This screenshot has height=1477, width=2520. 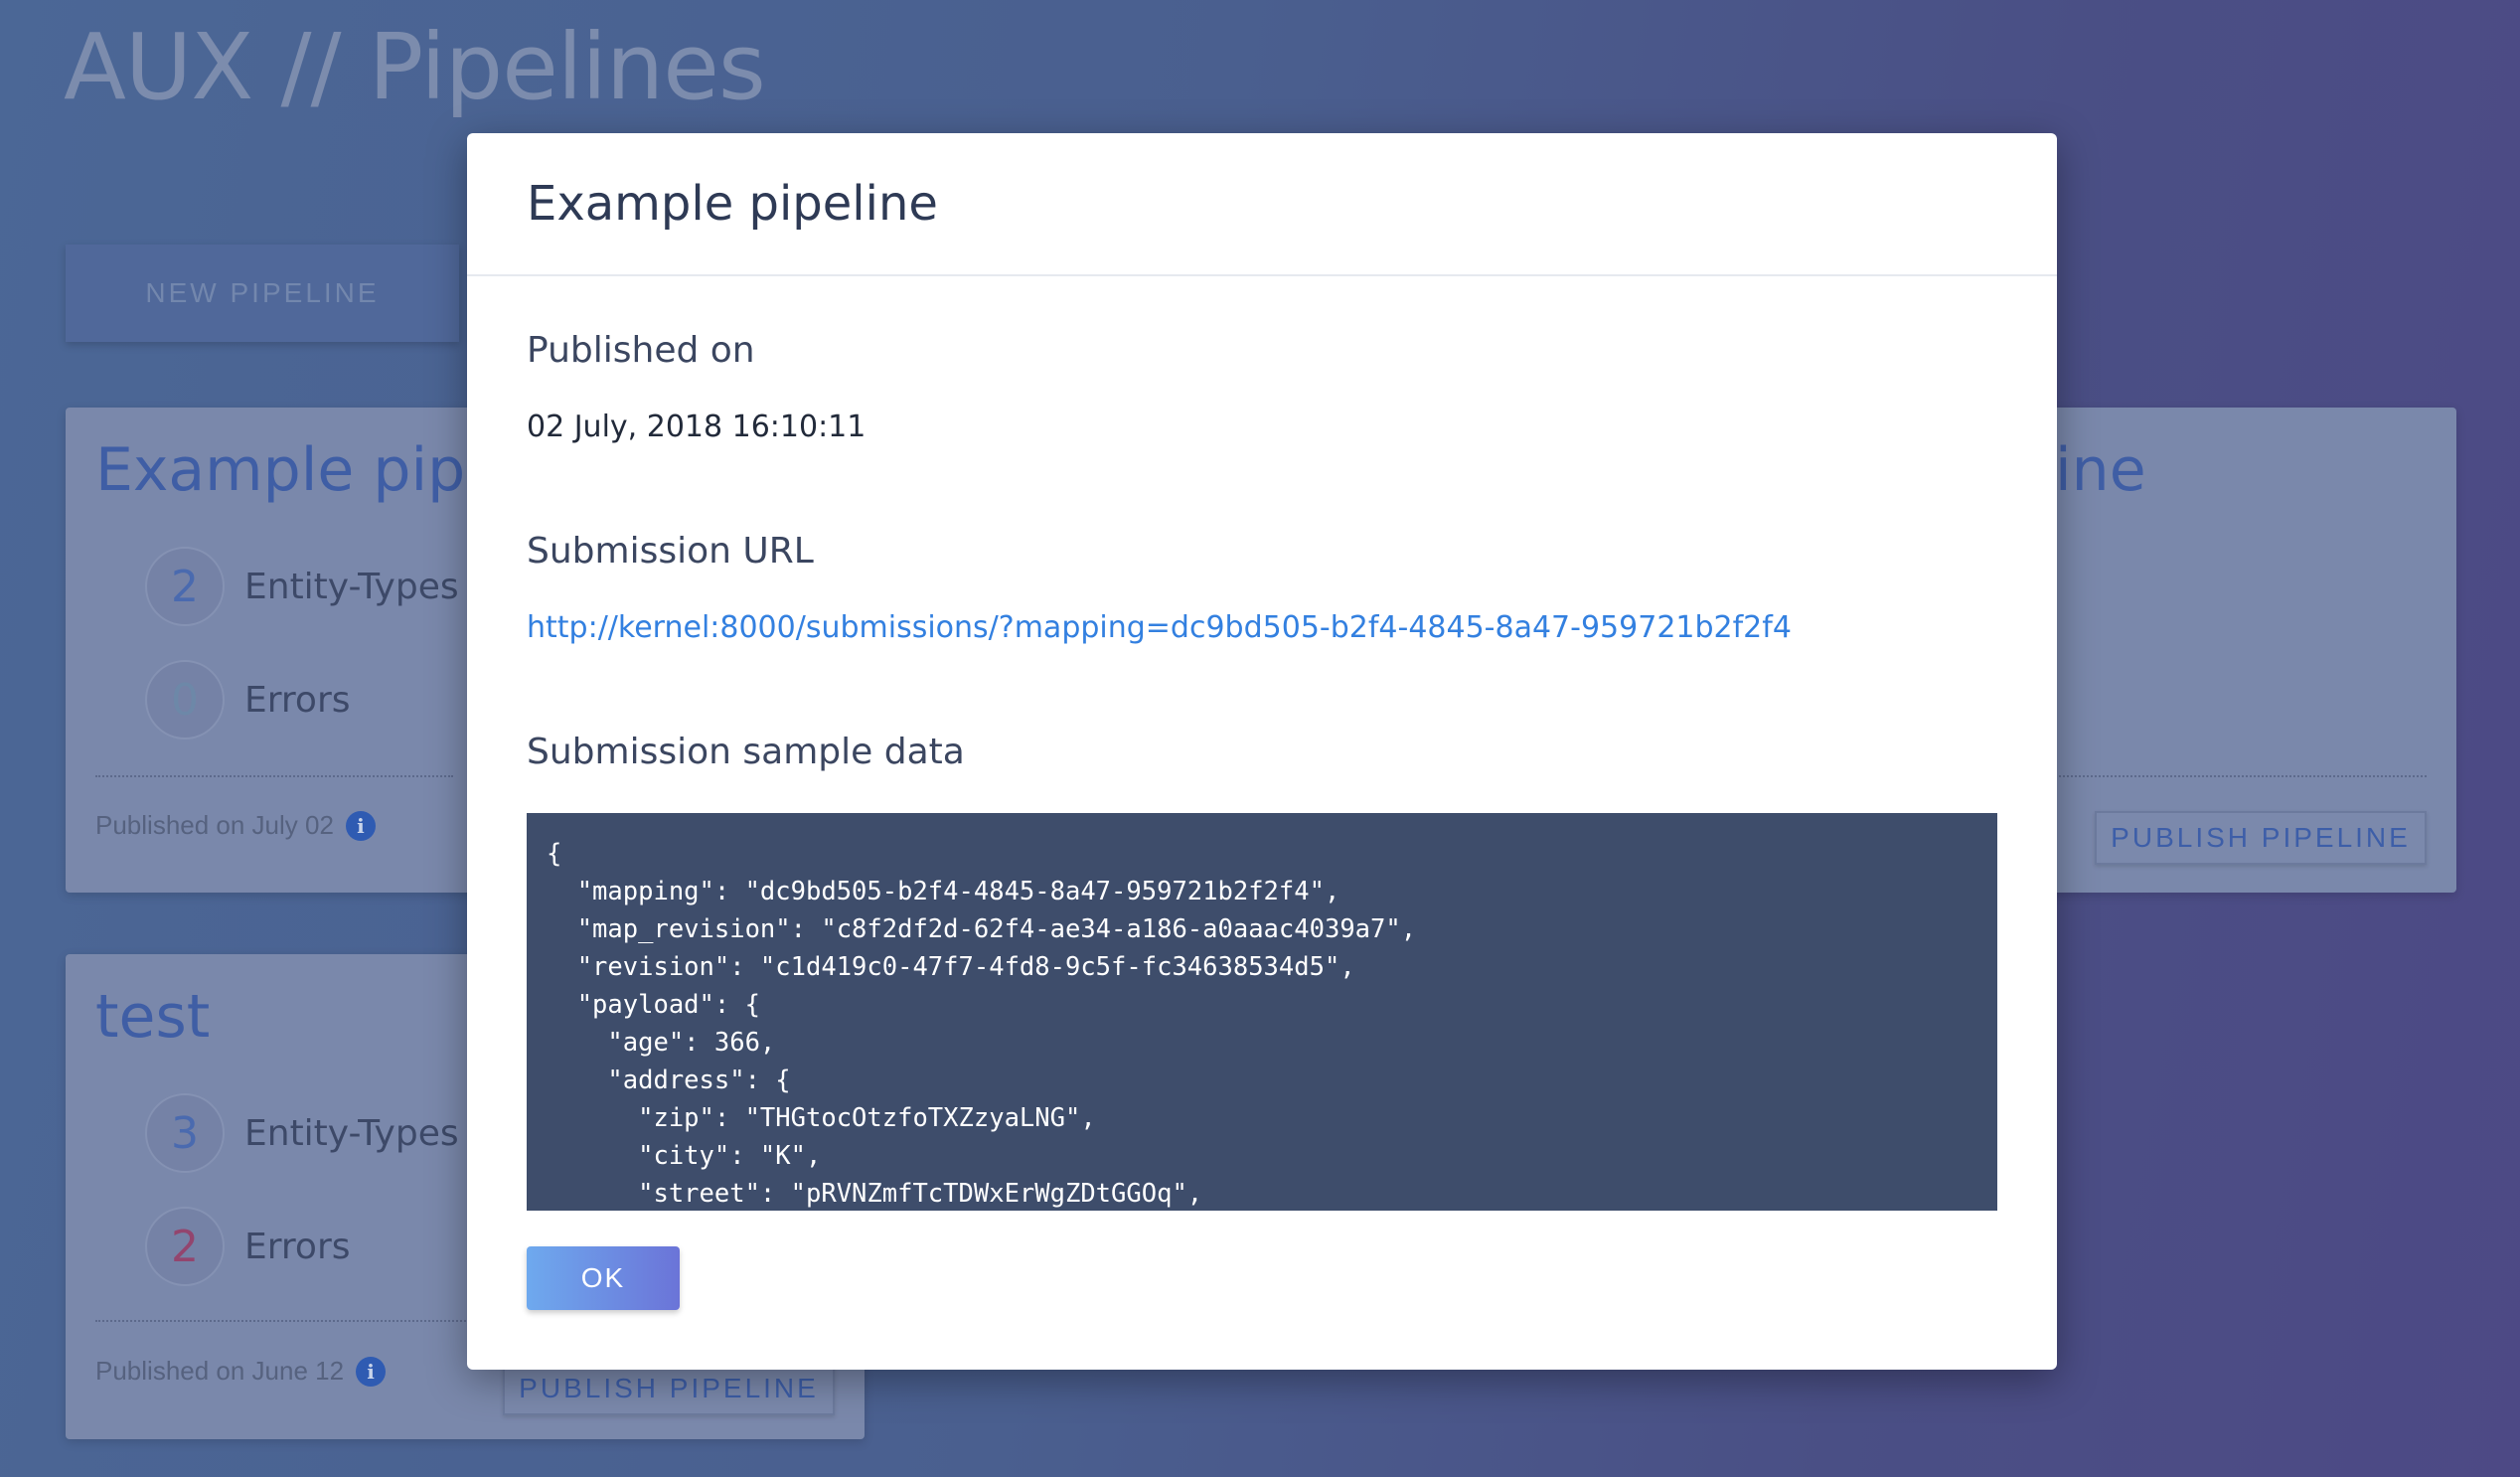 I want to click on modal-header: Example pipeline, so click(x=1262, y=204).